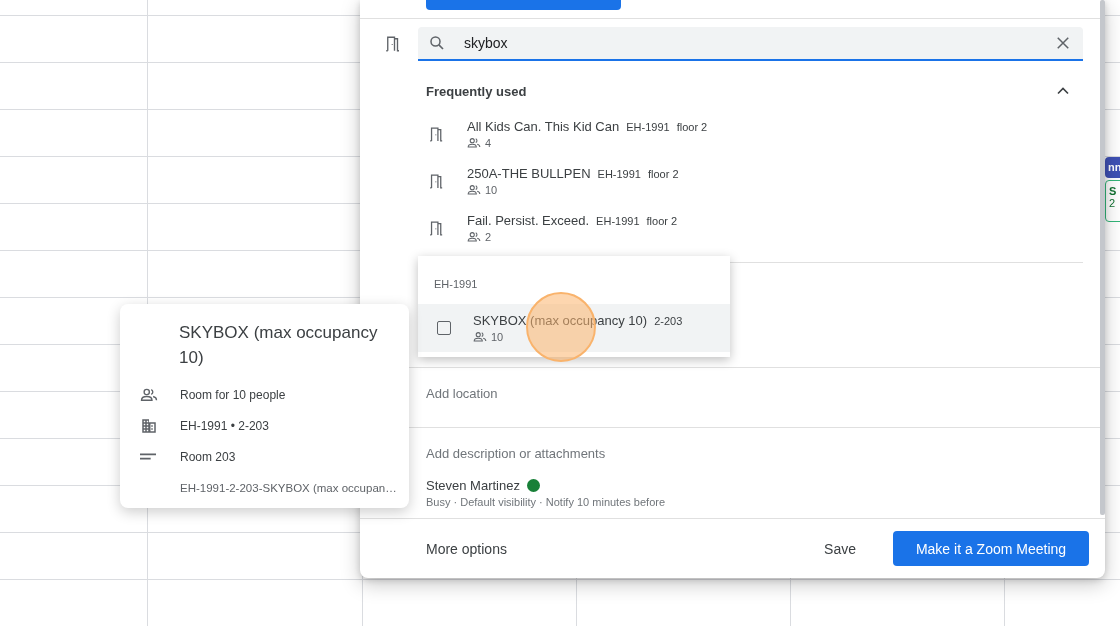 This screenshot has height=626, width=1120. I want to click on group-heading: EH-1991, so click(456, 284).